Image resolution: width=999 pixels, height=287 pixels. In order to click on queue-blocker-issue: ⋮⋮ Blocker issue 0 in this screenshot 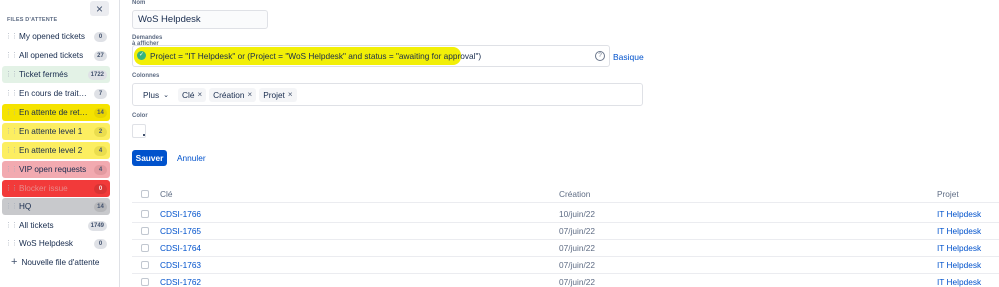, I will do `click(56, 188)`.